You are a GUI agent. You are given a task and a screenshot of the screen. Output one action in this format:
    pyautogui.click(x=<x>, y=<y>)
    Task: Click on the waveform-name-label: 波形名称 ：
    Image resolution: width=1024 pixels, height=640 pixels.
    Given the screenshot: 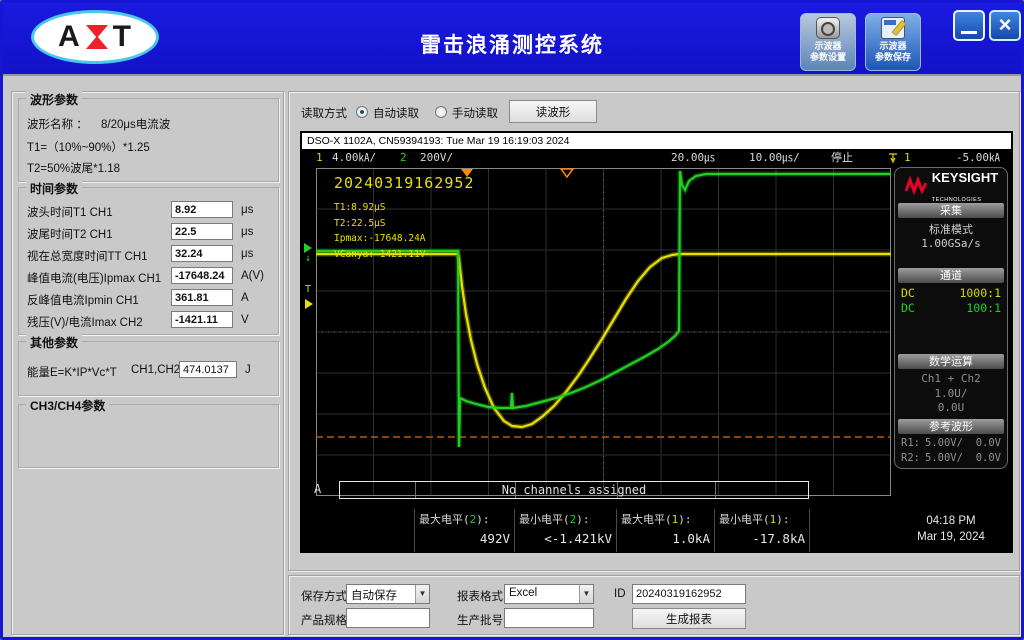 What is the action you would take?
    pyautogui.click(x=57, y=125)
    